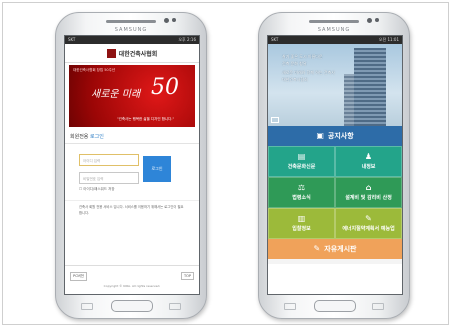  I want to click on house-icon: ⌂, so click(368, 187).